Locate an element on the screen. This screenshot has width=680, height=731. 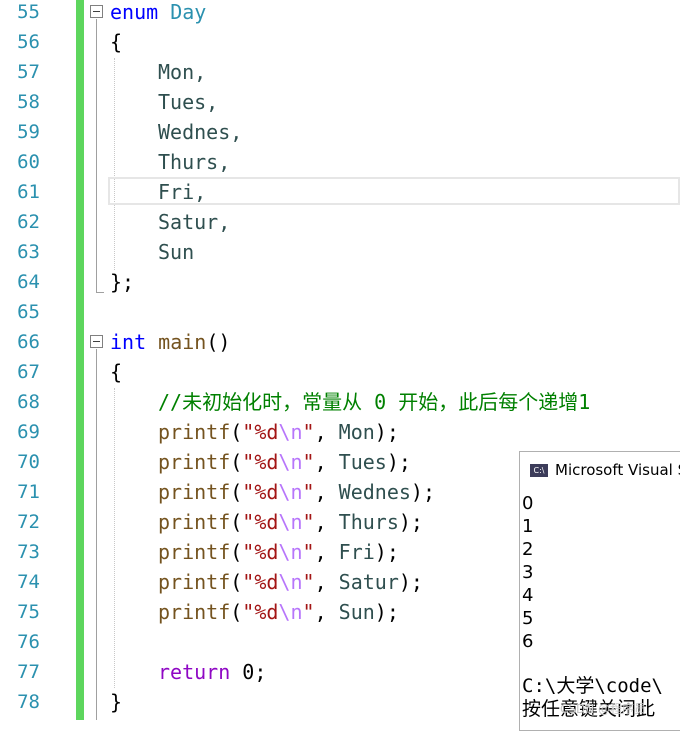
code-line-68: //未初始化时，常量从 0 开始，此后每个递增1 is located at coordinates (374, 402).